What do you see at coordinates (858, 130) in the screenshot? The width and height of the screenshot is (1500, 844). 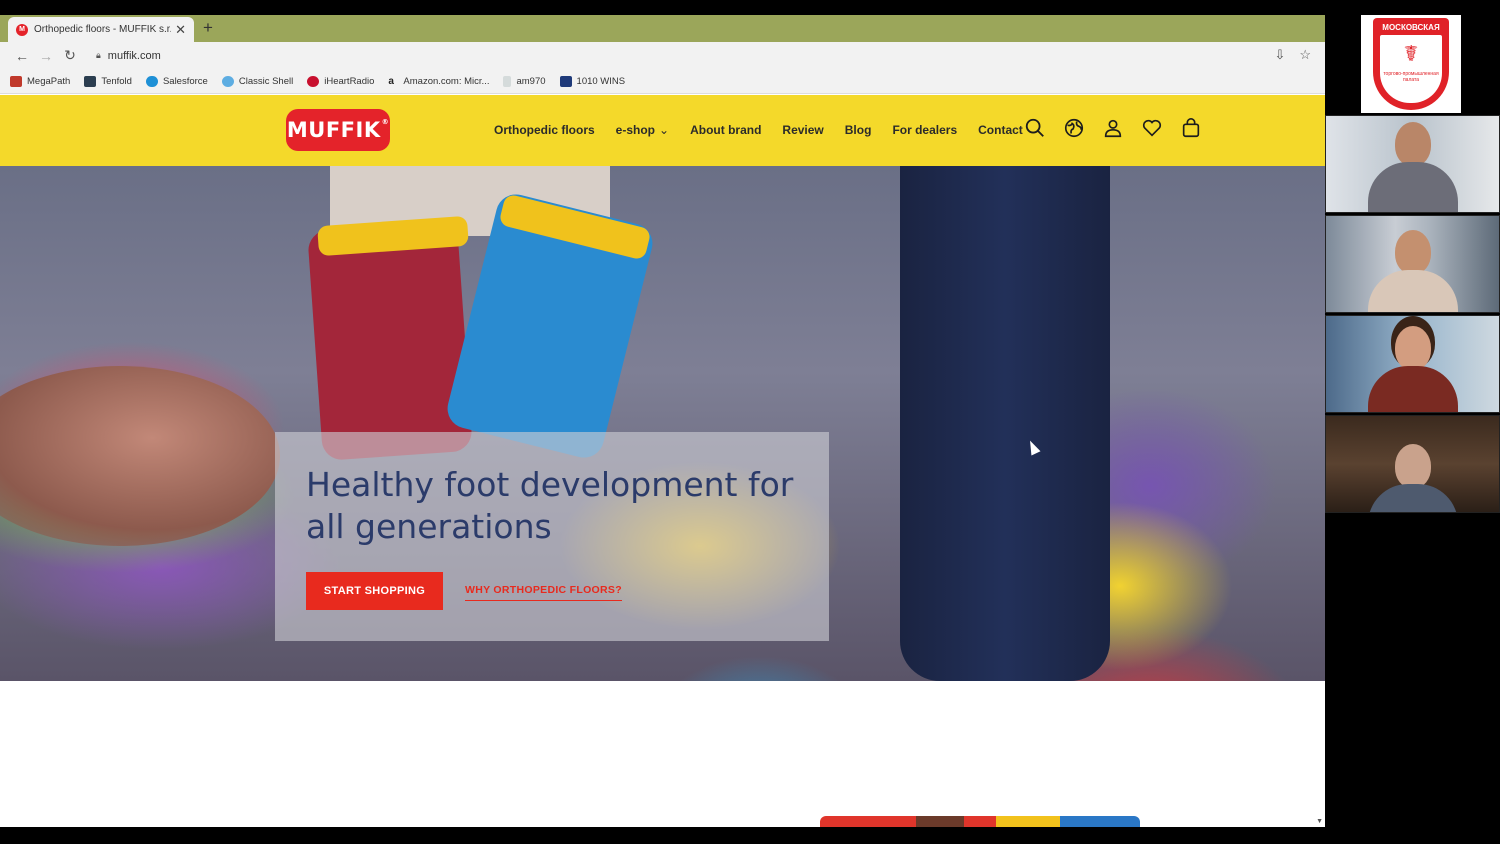 I see `menu-blog: Blog` at bounding box center [858, 130].